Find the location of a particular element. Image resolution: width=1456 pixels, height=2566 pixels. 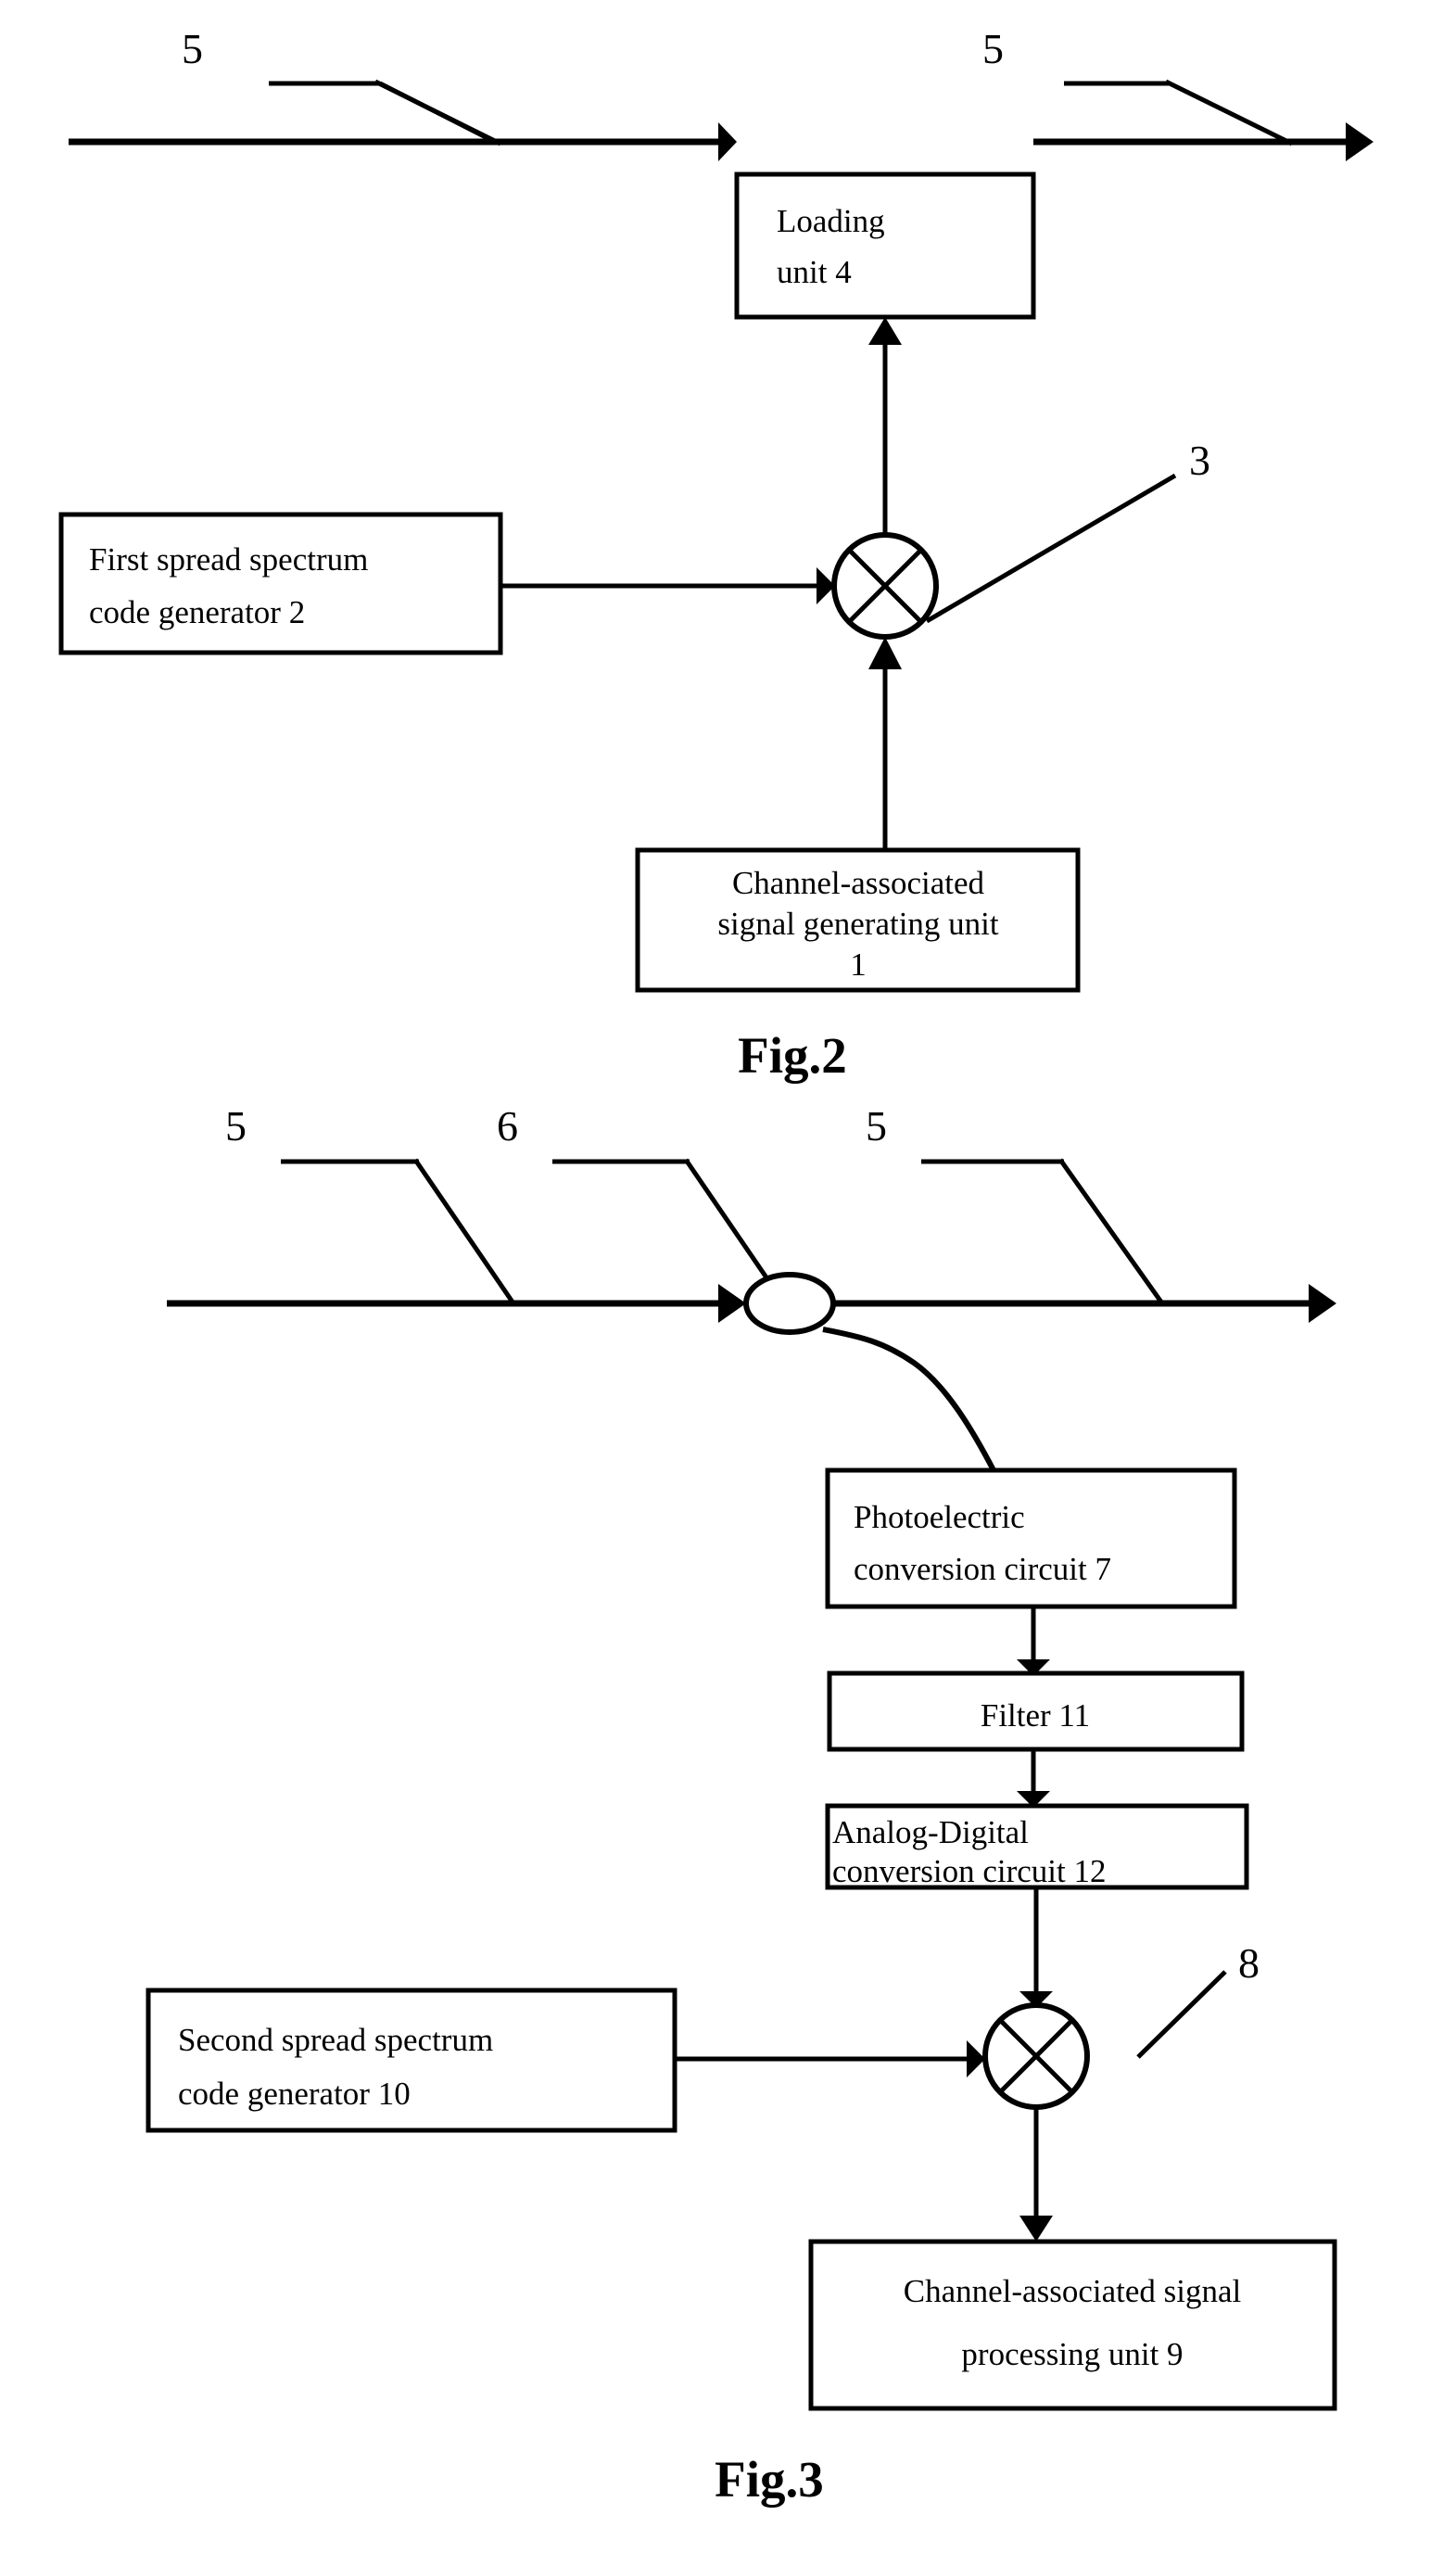

leader-5-left-fig2 is located at coordinates (385, 112).